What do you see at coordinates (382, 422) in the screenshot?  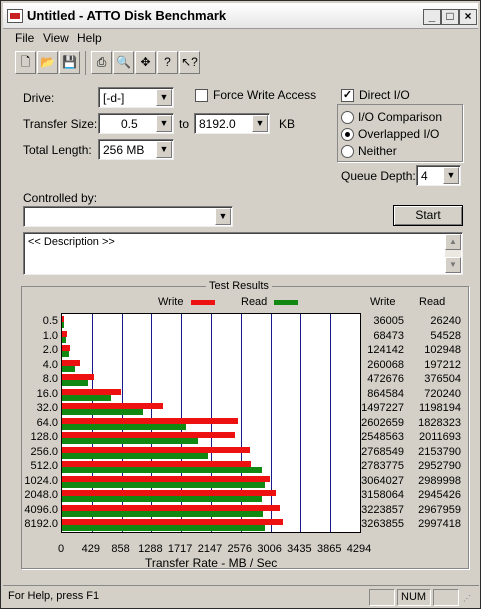 I see `write-value: 2602659` at bounding box center [382, 422].